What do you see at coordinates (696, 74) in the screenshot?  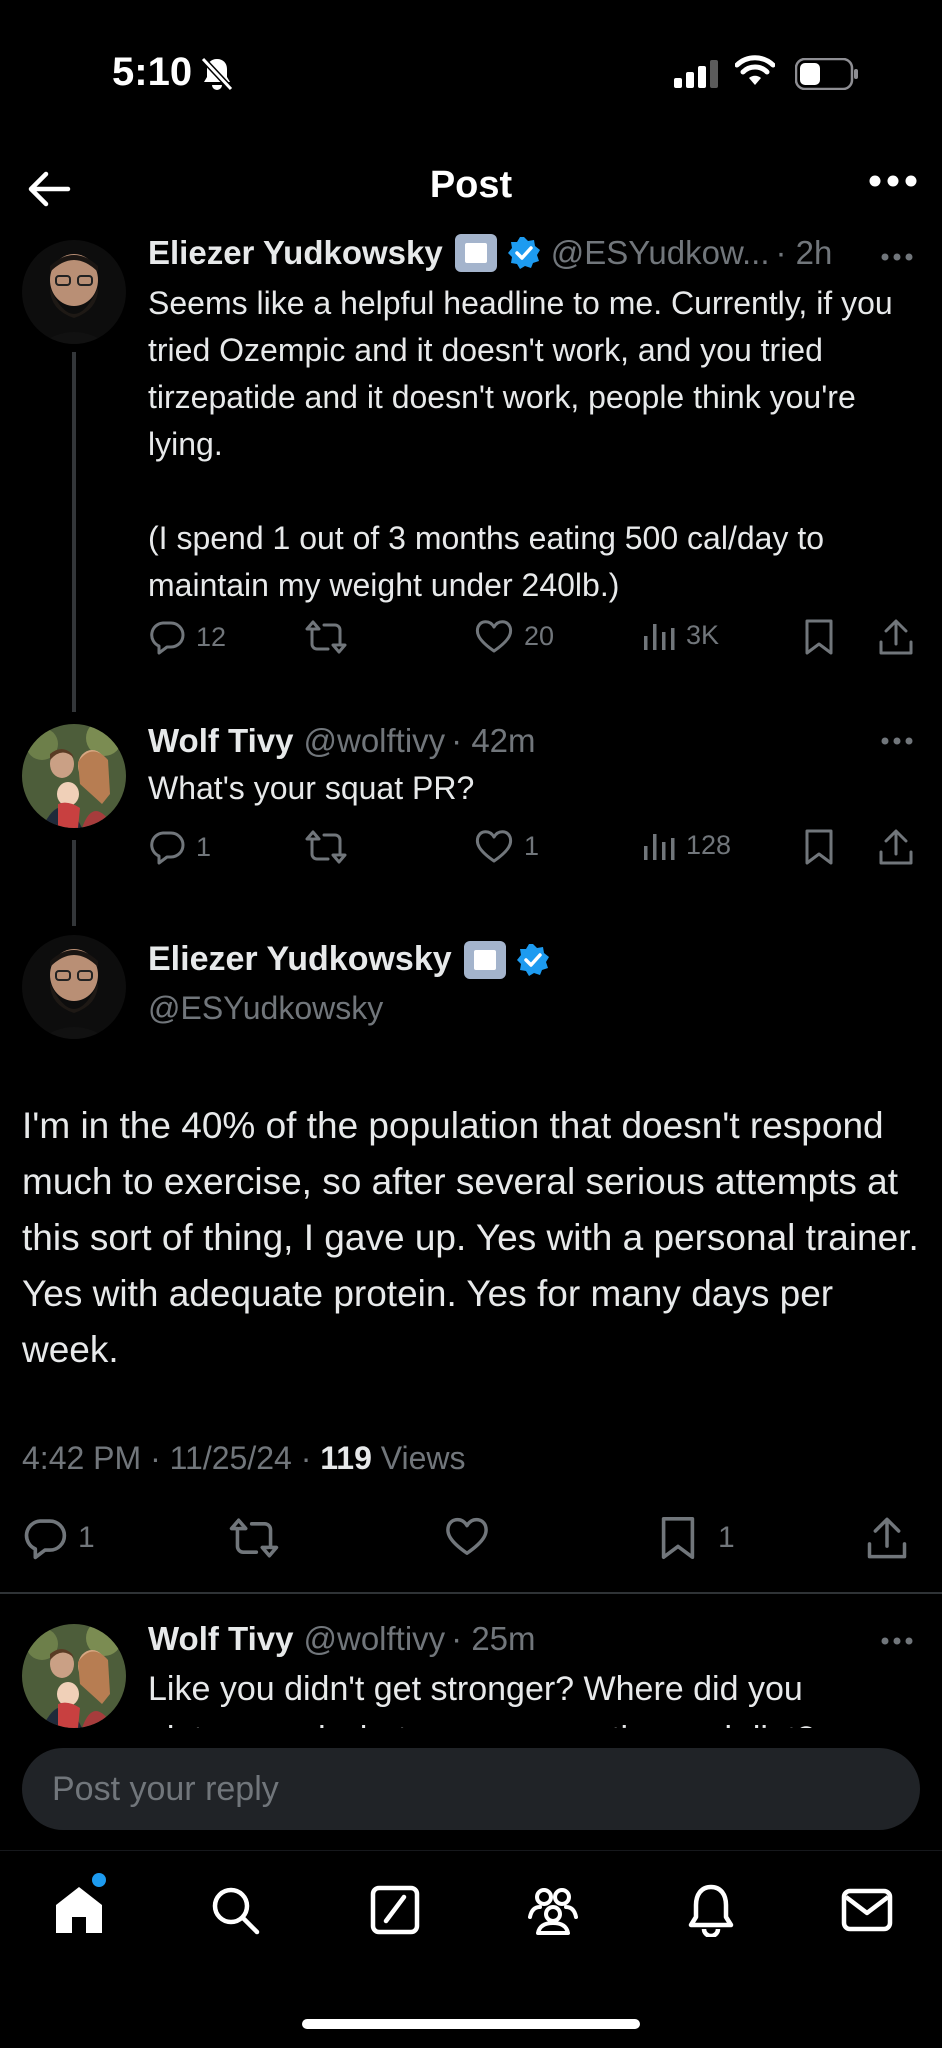 I see `cellular-signal-icon` at bounding box center [696, 74].